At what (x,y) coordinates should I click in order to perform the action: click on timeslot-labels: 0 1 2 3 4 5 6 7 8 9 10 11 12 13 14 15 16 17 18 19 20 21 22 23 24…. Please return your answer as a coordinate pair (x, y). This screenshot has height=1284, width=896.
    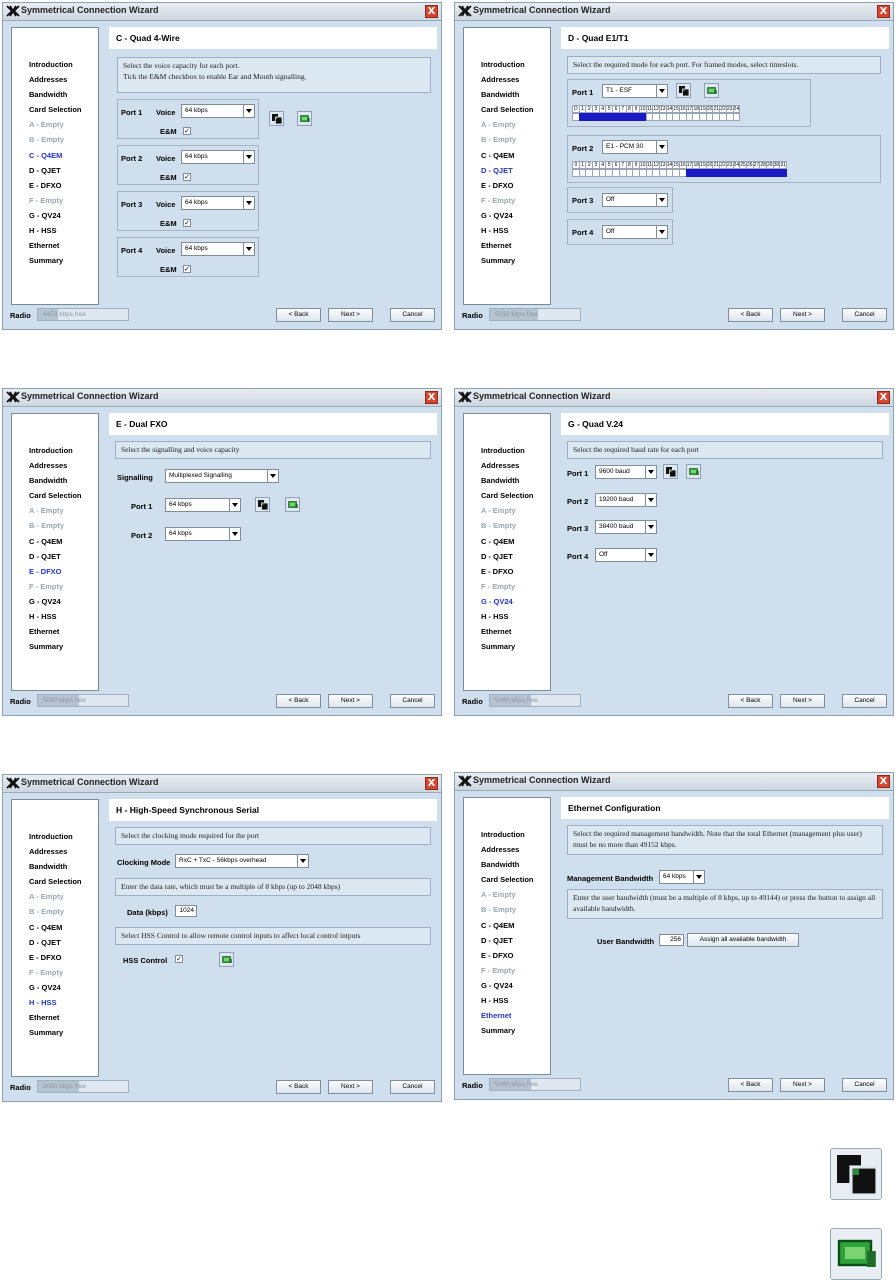
    Looking at the image, I should click on (679, 165).